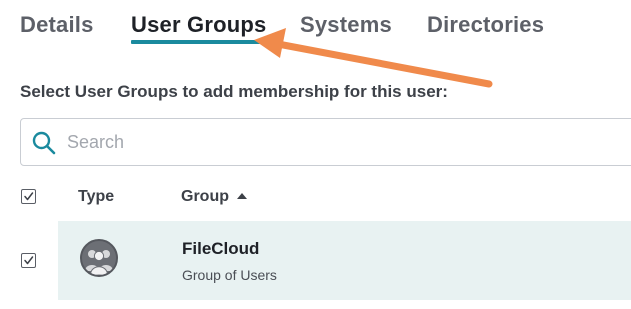 Image resolution: width=631 pixels, height=309 pixels. What do you see at coordinates (96, 197) in the screenshot?
I see `column-header-type: Type` at bounding box center [96, 197].